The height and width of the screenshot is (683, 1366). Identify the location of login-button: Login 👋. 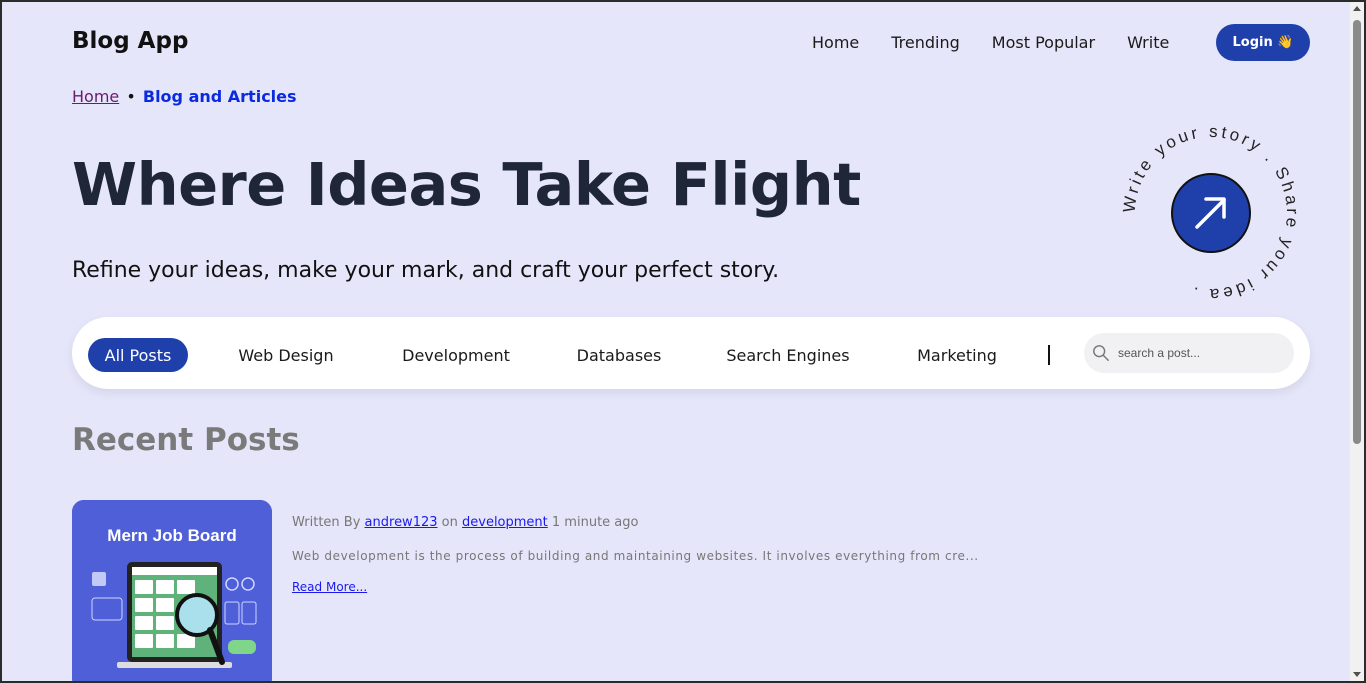
(1263, 42).